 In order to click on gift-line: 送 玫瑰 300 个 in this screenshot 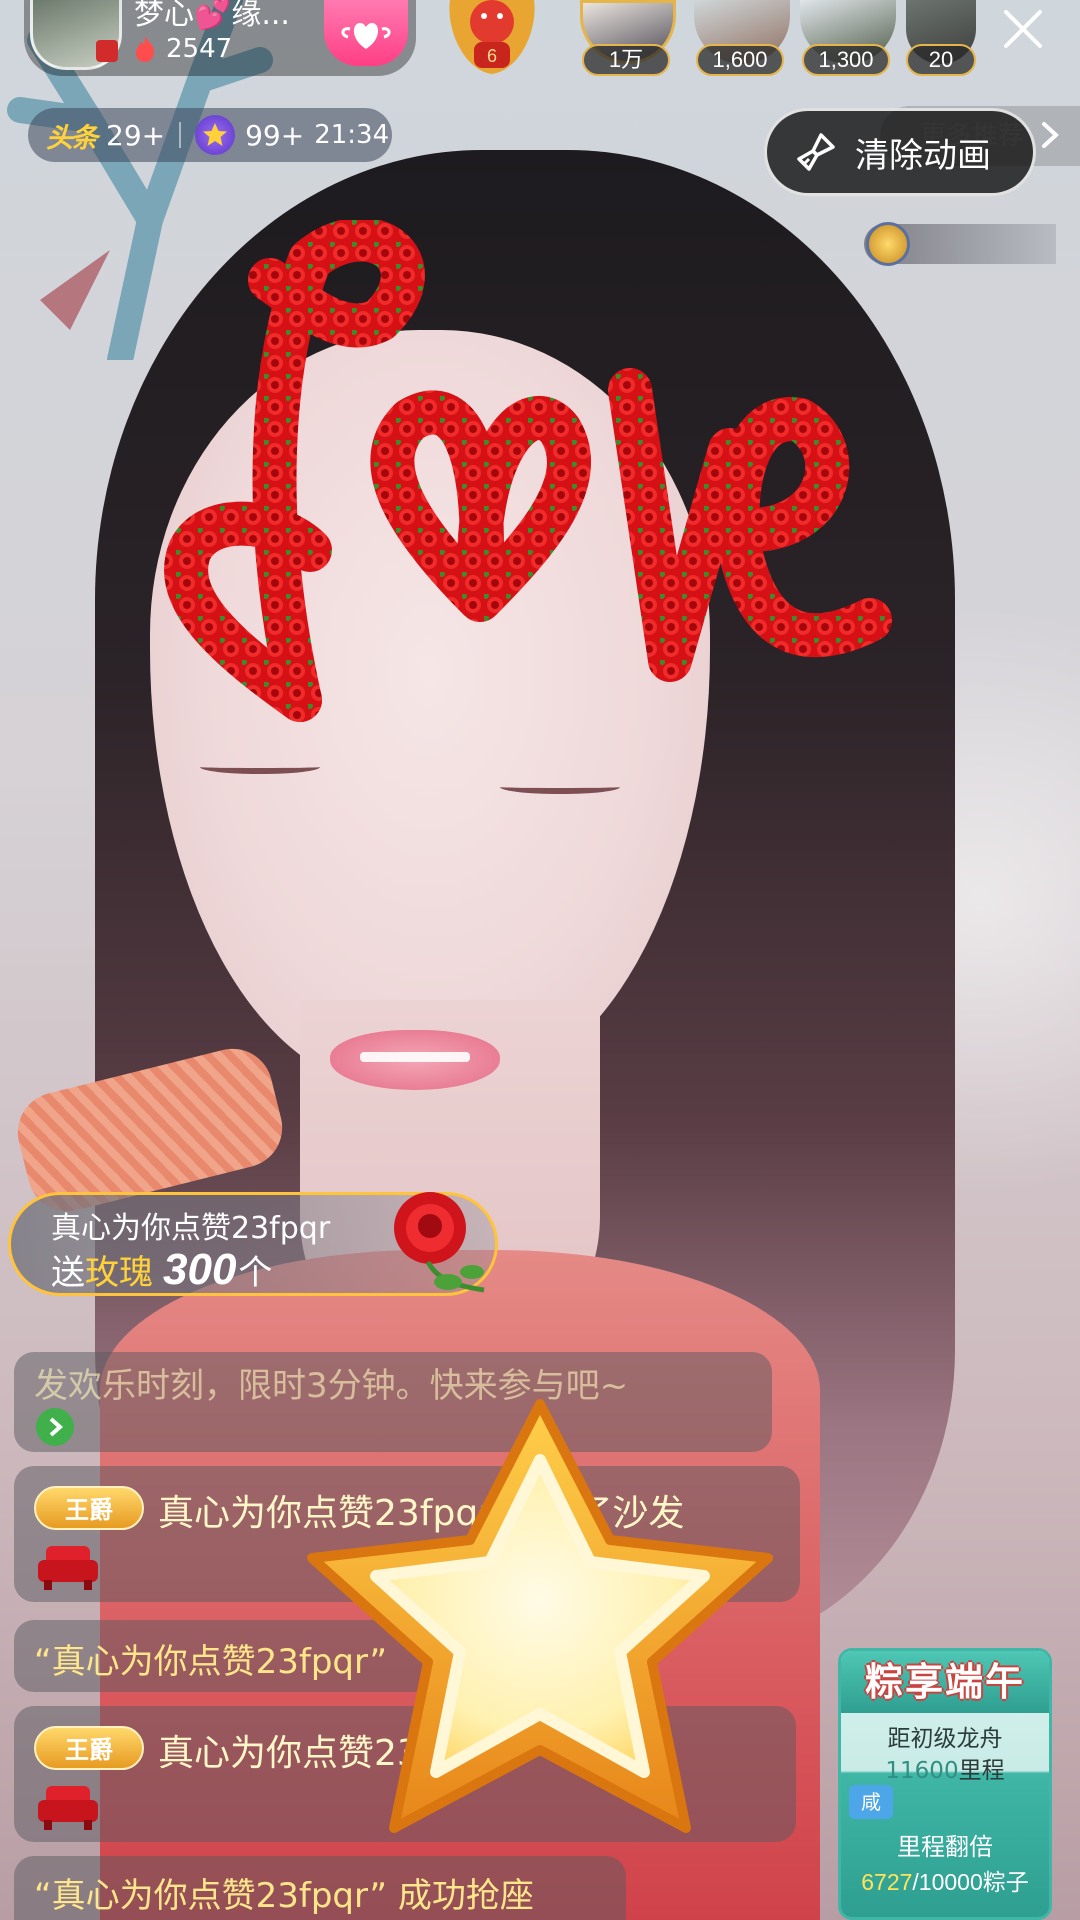, I will do `click(161, 1270)`.